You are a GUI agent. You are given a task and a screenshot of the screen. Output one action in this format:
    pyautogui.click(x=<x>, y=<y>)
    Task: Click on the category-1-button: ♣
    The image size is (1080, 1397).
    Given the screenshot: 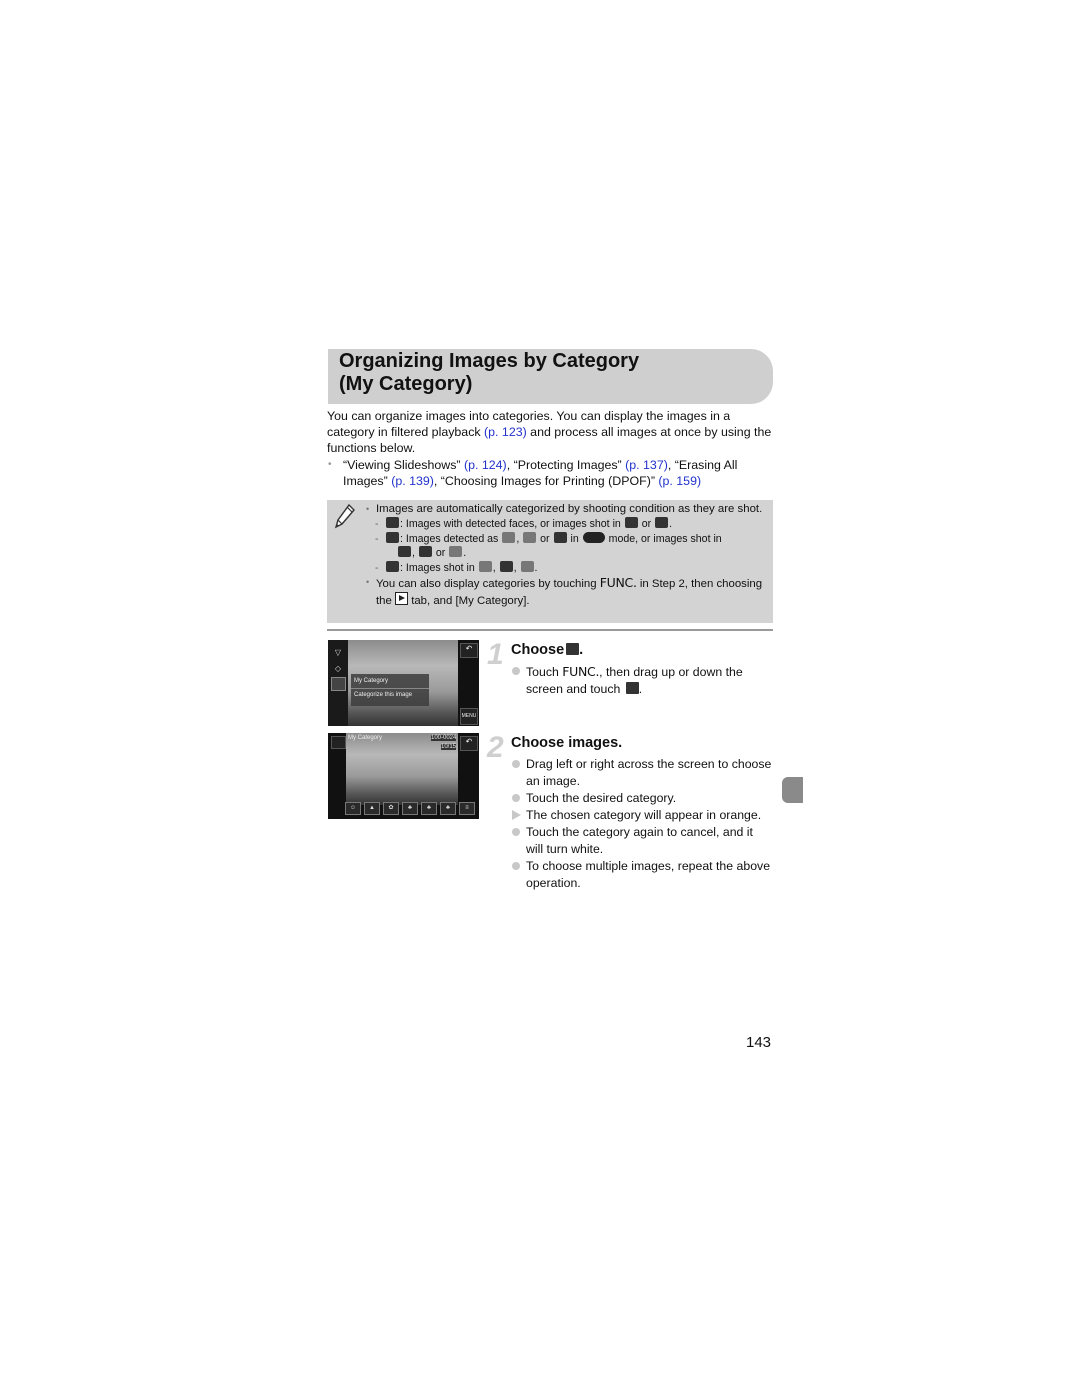 What is the action you would take?
    pyautogui.click(x=410, y=808)
    